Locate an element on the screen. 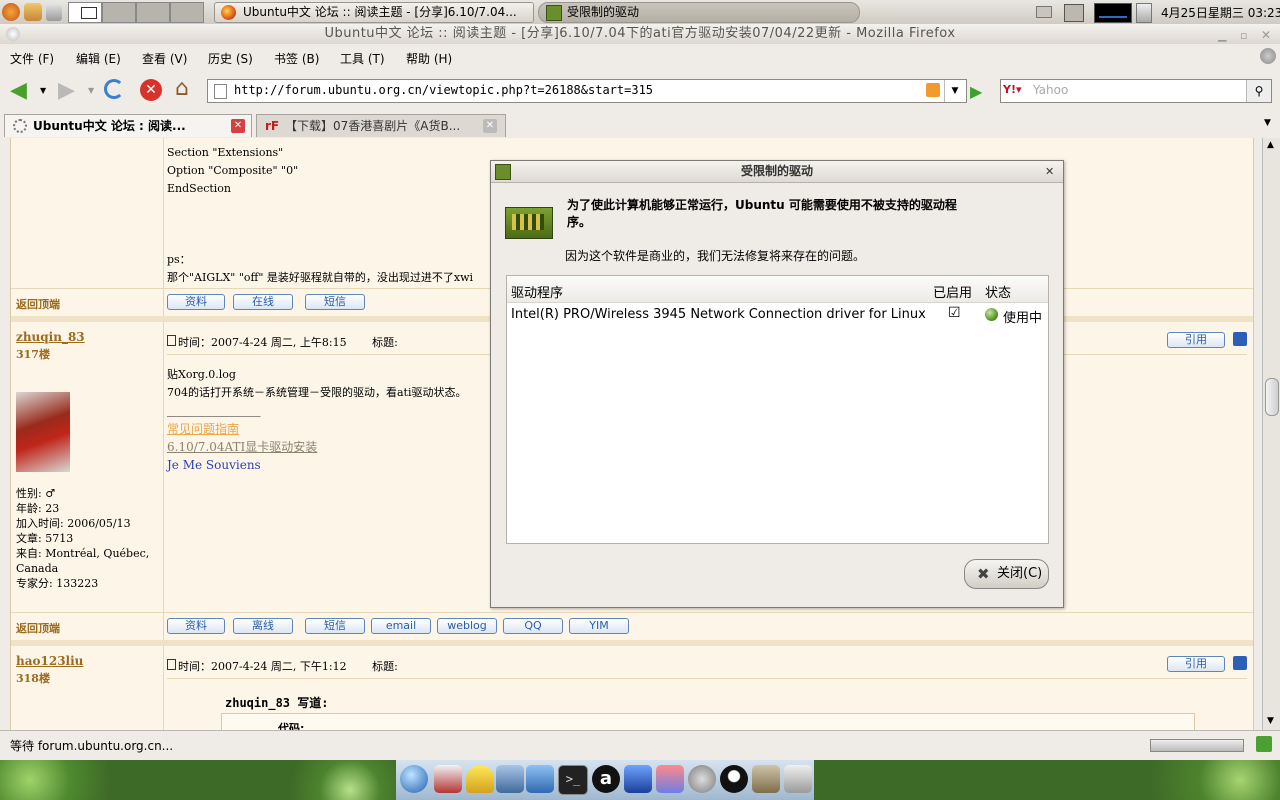 Image resolution: width=1280 pixels, height=800 pixels. menu-file: 文件 (F) is located at coordinates (32, 58).